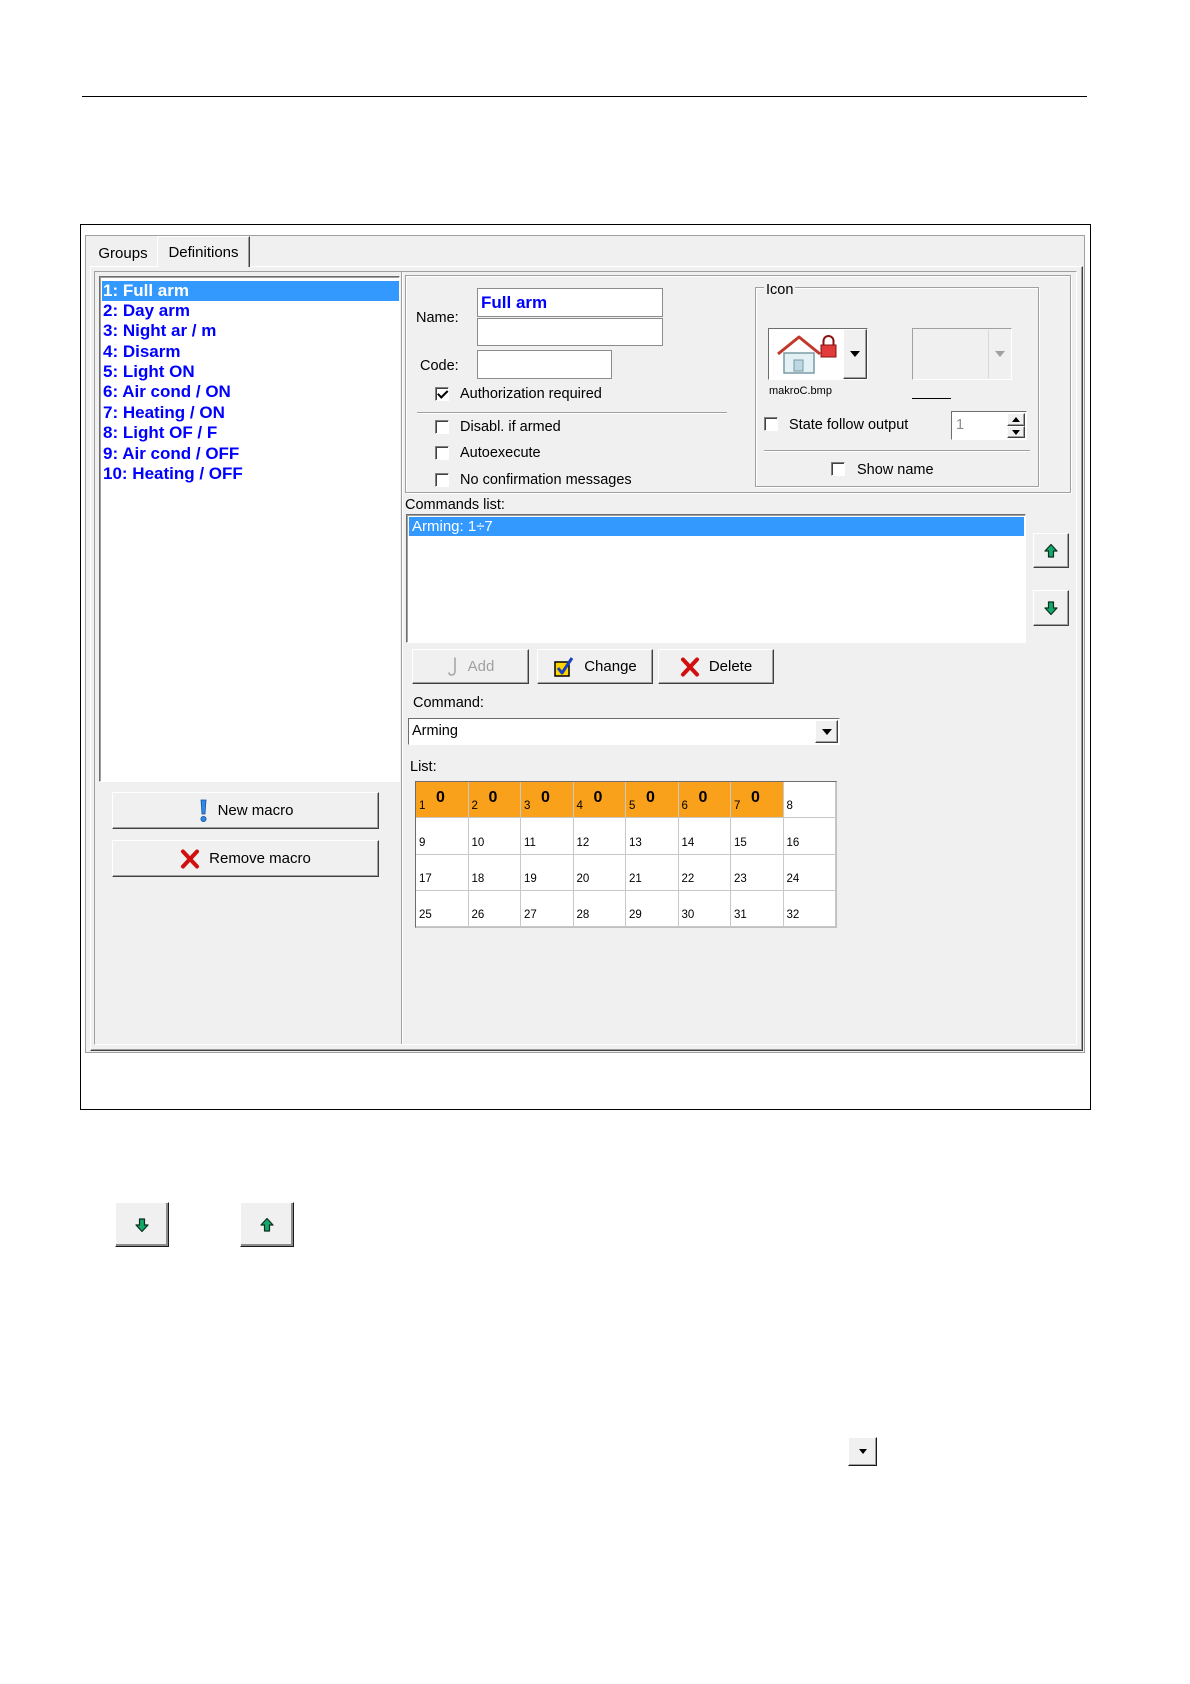 Image resolution: width=1190 pixels, height=1684 pixels. What do you see at coordinates (547, 836) in the screenshot?
I see `list-cell: 11` at bounding box center [547, 836].